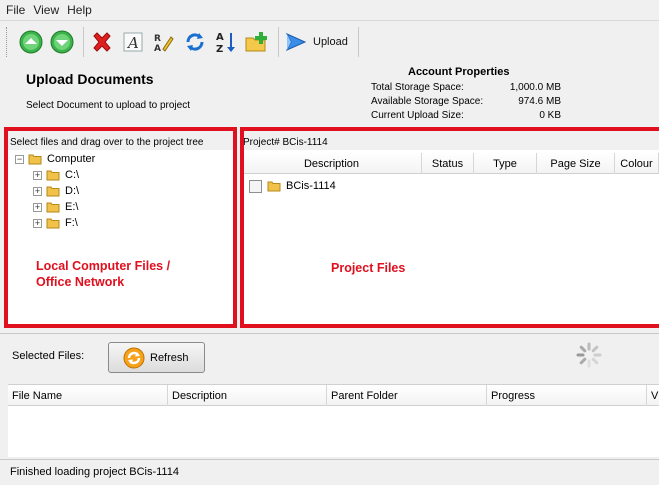 The image size is (659, 485). I want to click on toolbar: A RA AZ Upload, so click(329, 41).